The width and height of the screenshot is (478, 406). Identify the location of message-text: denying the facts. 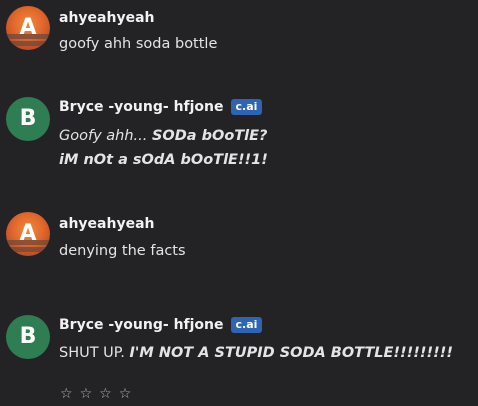
(122, 251).